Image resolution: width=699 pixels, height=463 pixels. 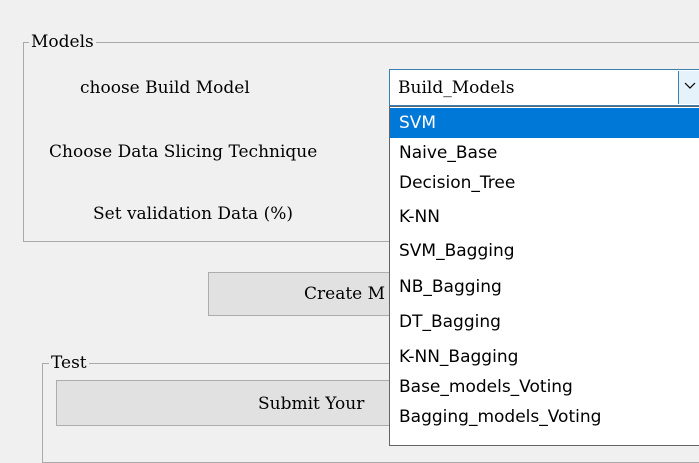 What do you see at coordinates (544, 287) in the screenshot?
I see `dropdown-option-nb-bagging: NB_Bagging` at bounding box center [544, 287].